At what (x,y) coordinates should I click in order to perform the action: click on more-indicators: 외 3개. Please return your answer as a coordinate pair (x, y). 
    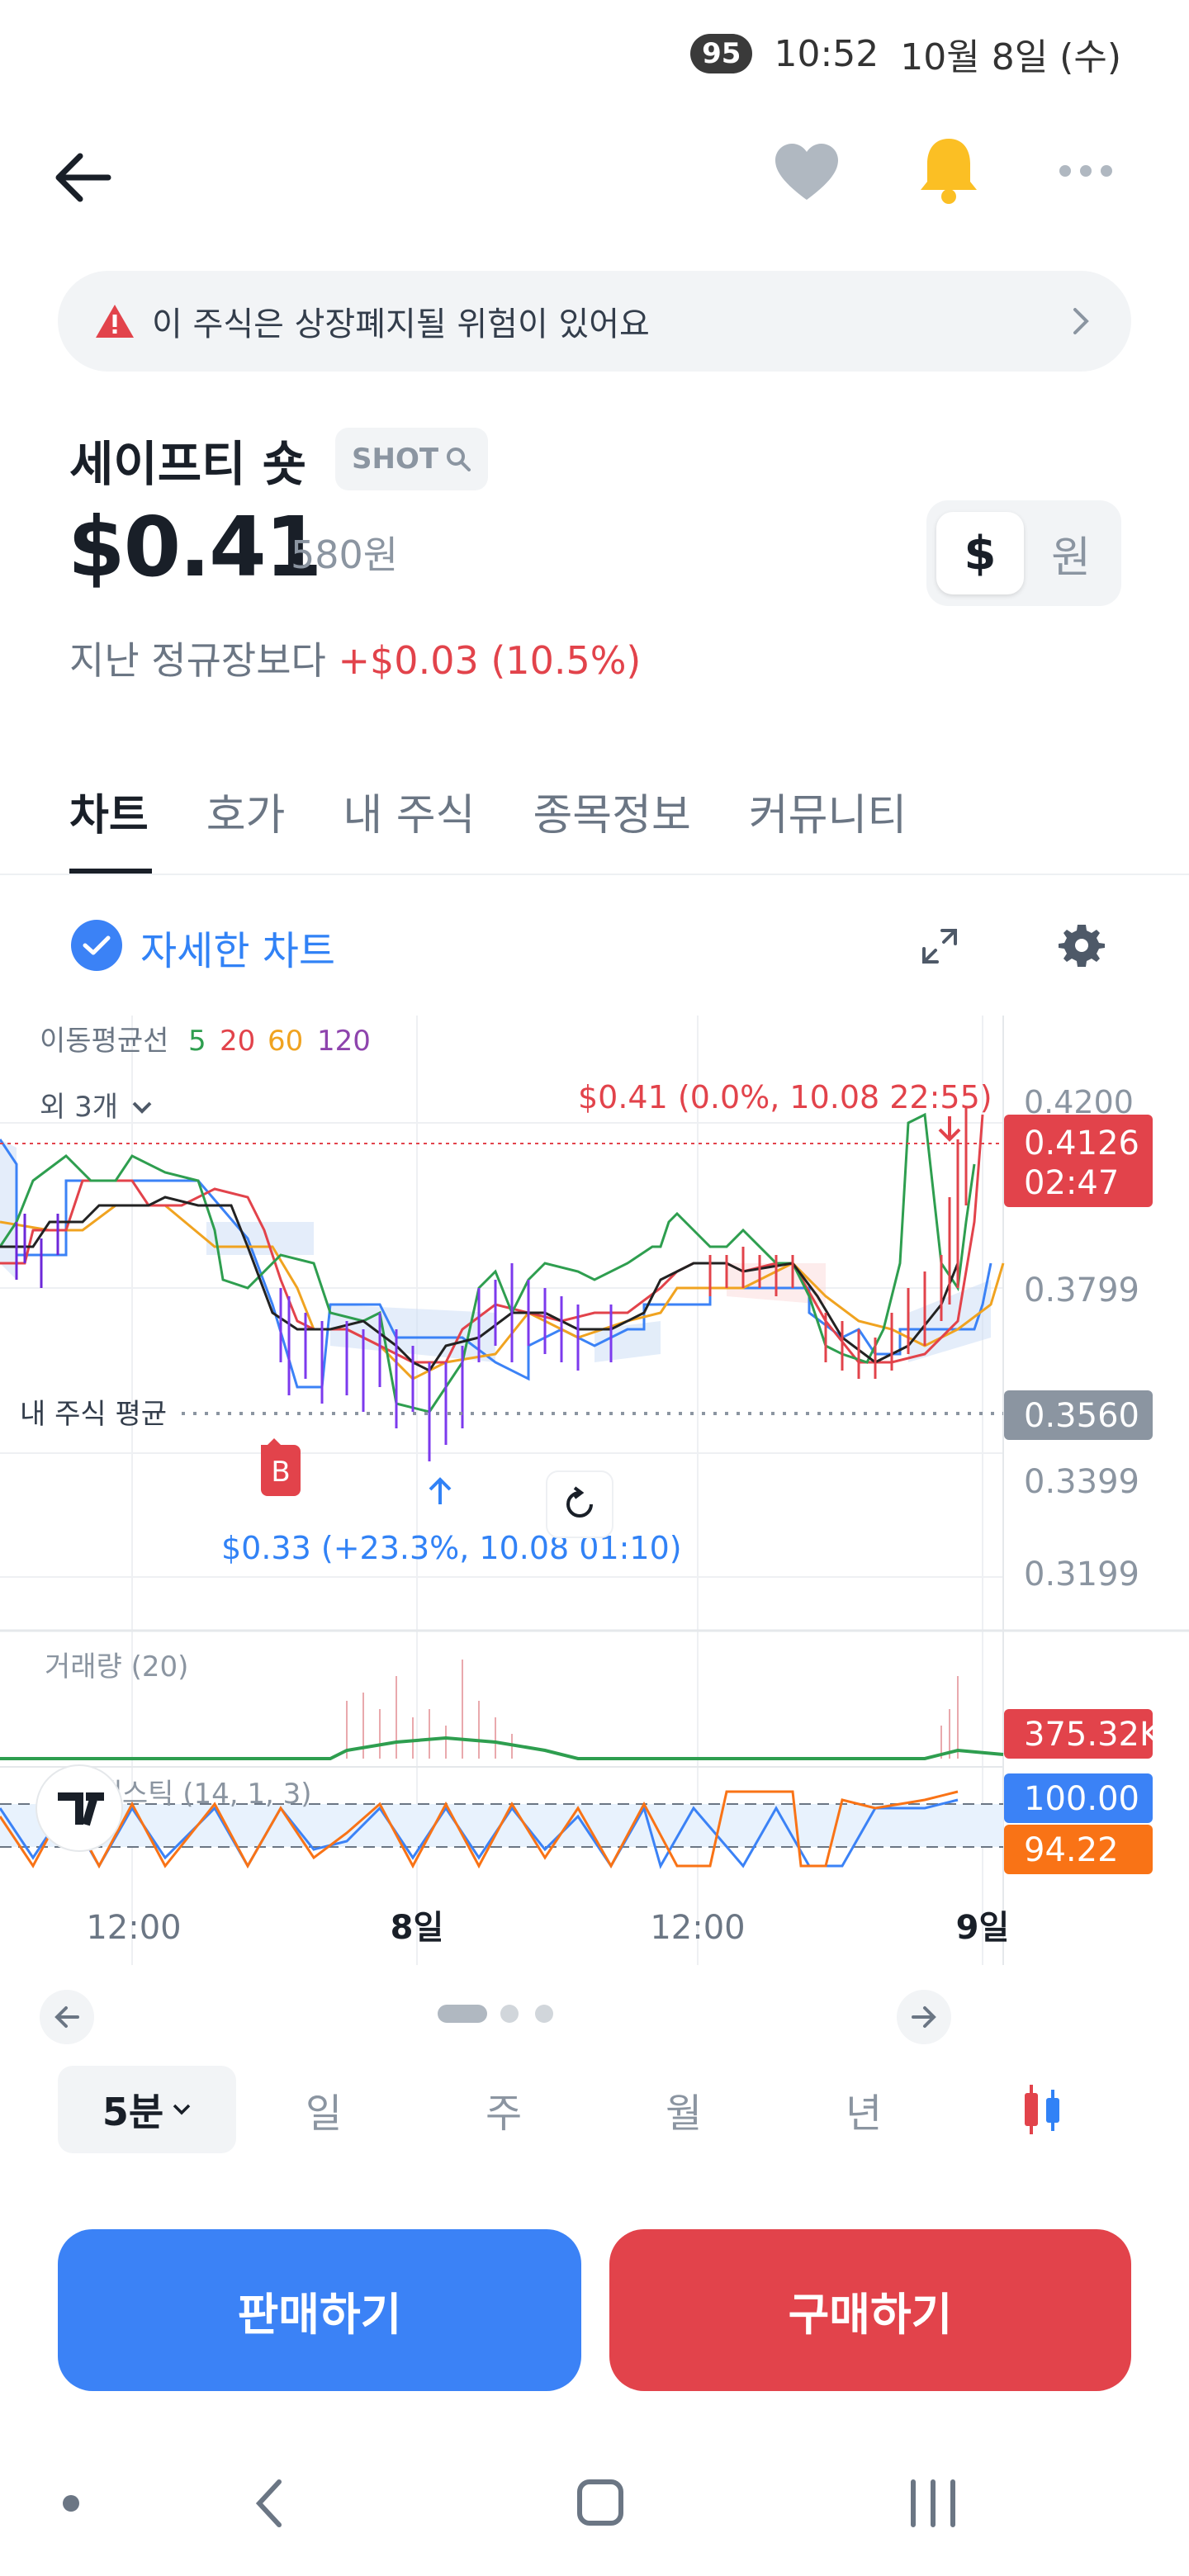
    Looking at the image, I should click on (79, 1107).